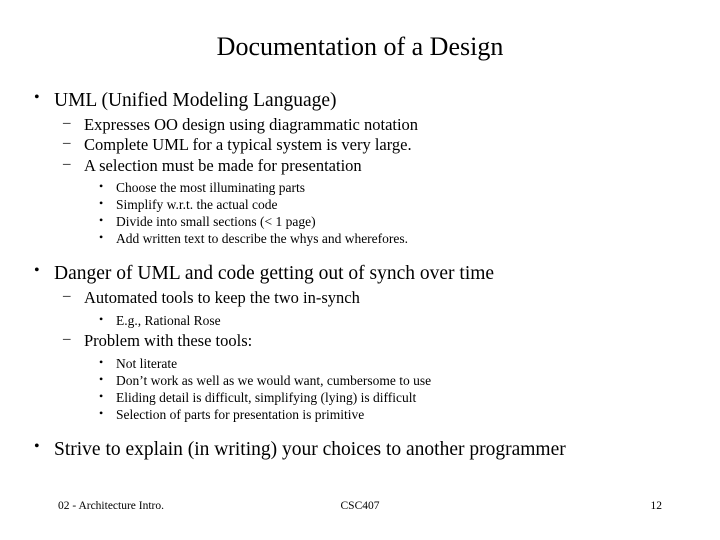  I want to click on outline-level1-list: • UML (Unified Modeling Language), so click(364, 100).